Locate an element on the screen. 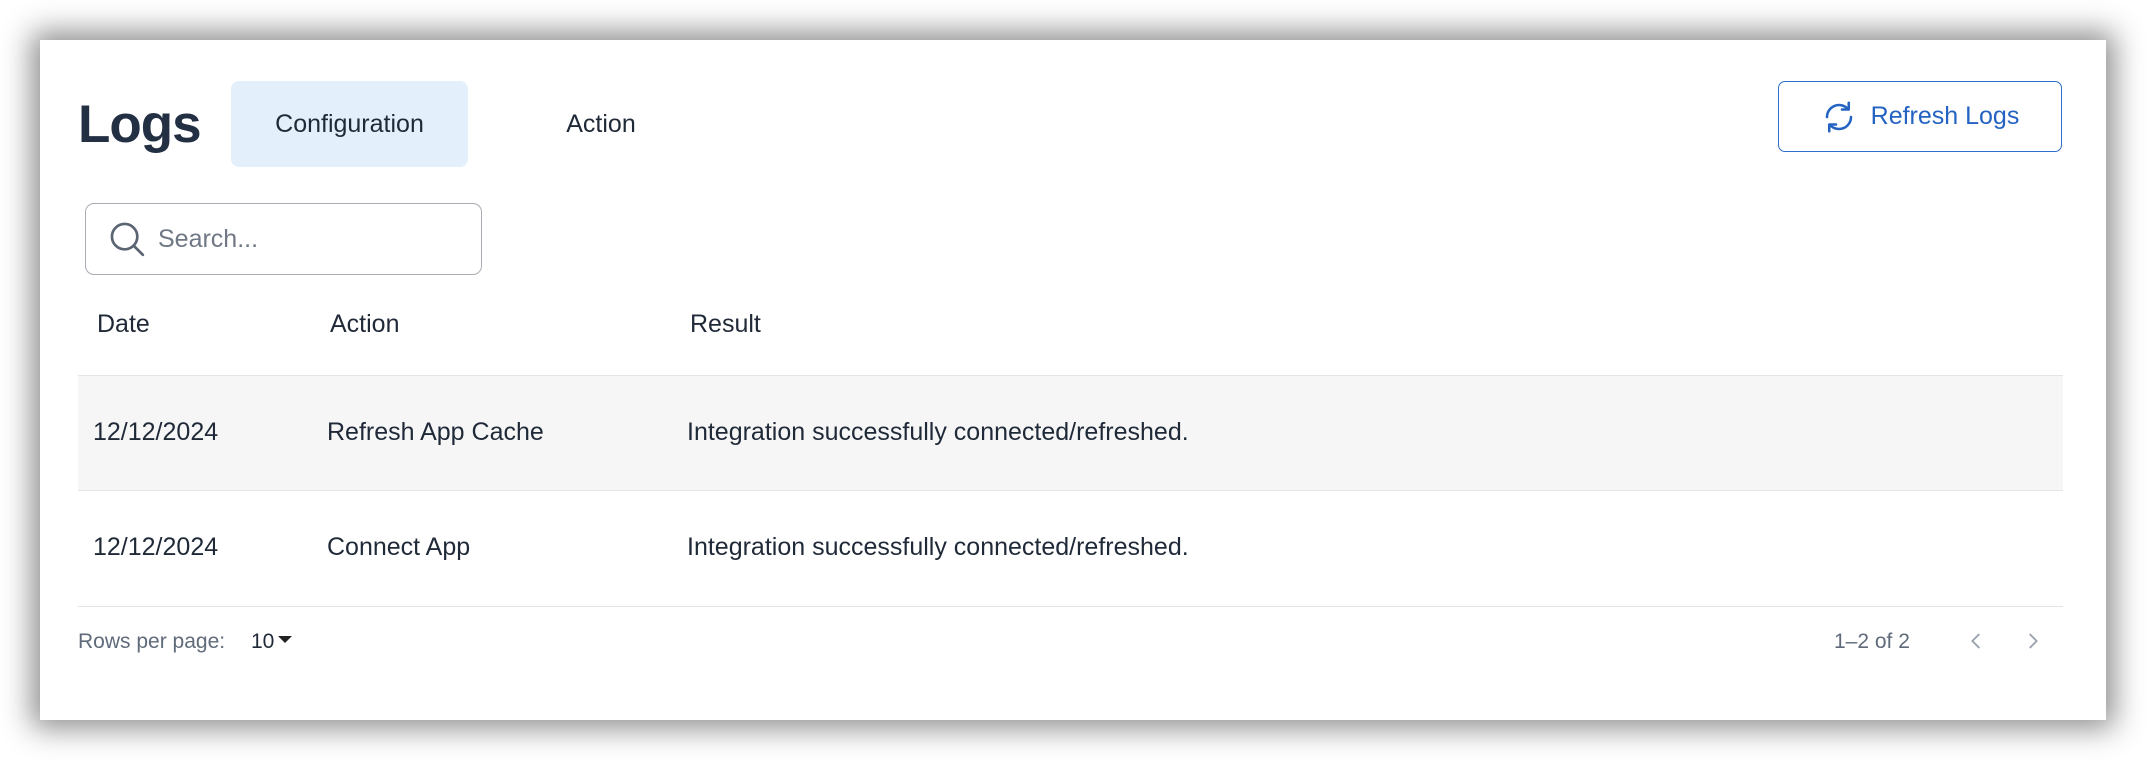  refresh-logs-label: Refresh Logs is located at coordinates (1945, 116).